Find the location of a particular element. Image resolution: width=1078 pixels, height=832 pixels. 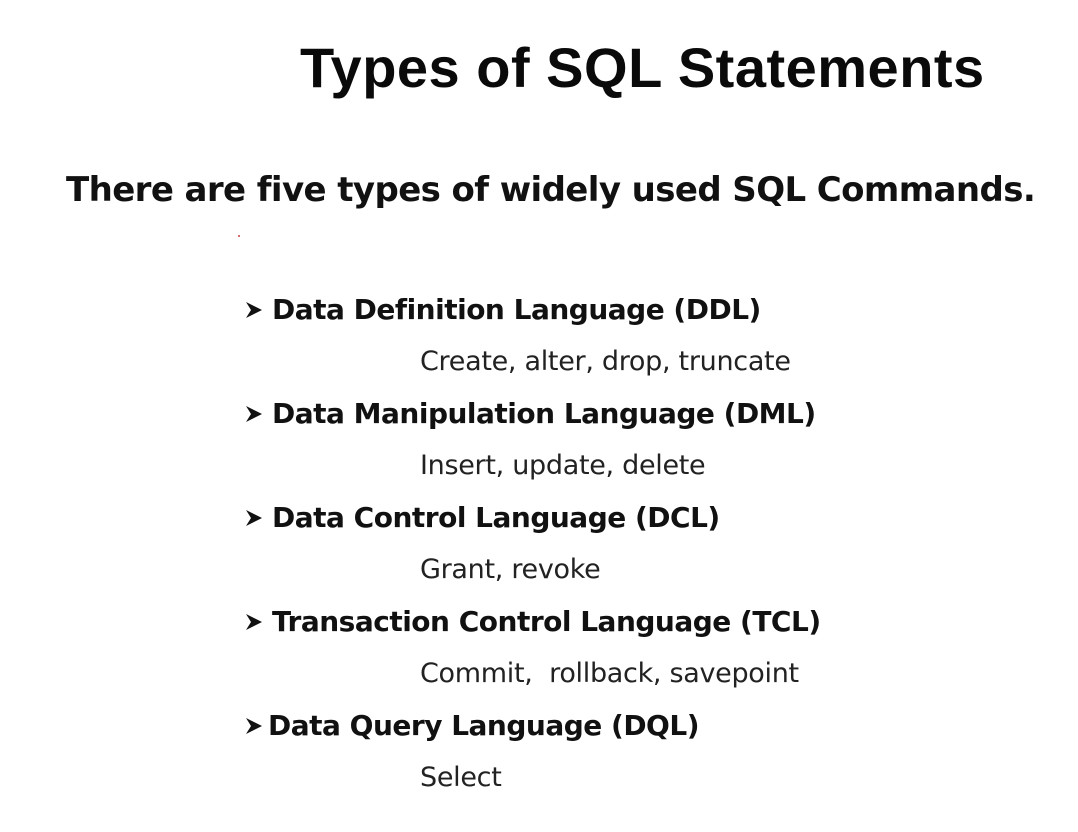

type-heading: Data Definition Language (DDL) is located at coordinates (502, 310).